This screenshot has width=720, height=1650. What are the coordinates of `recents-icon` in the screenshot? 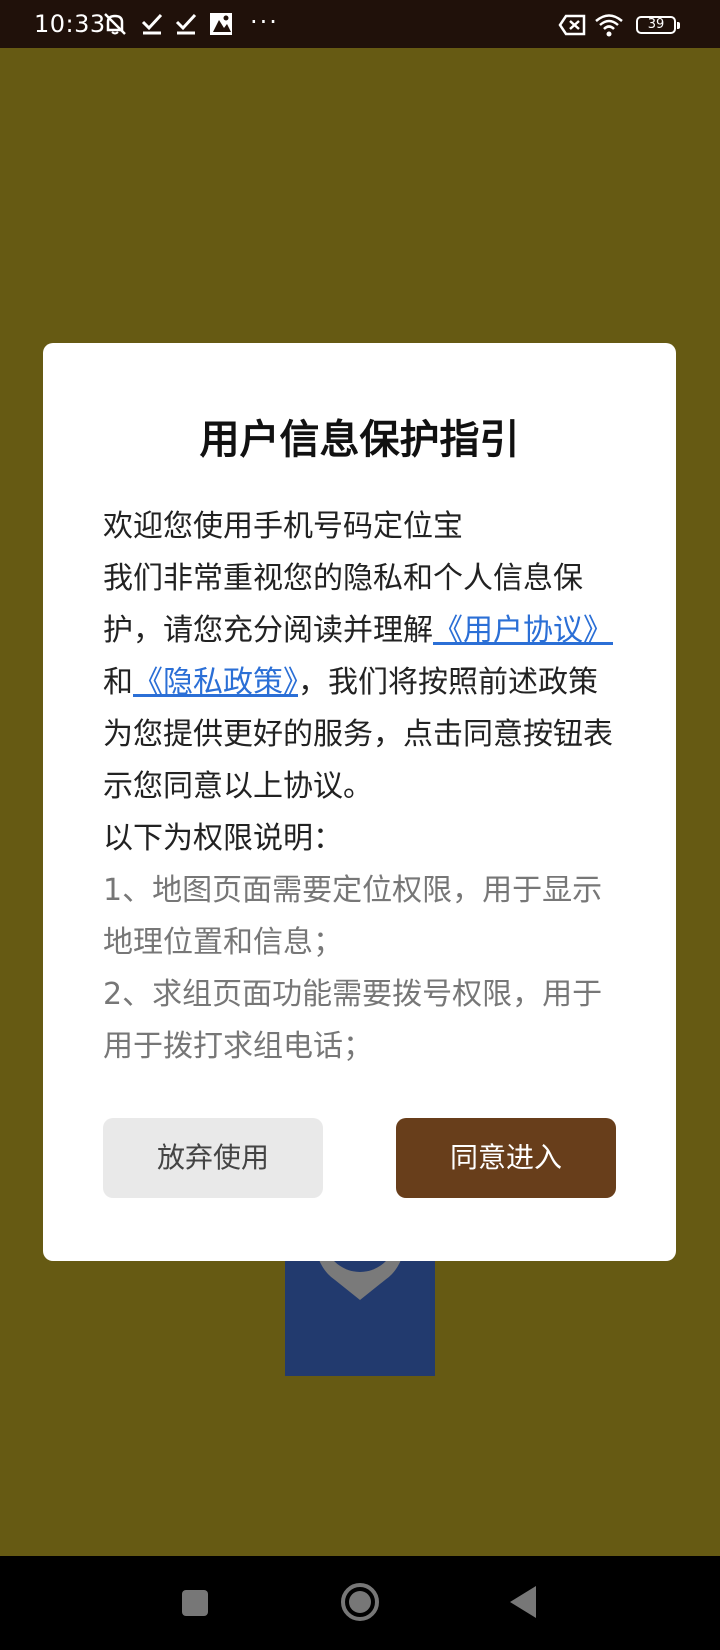 It's located at (195, 1603).